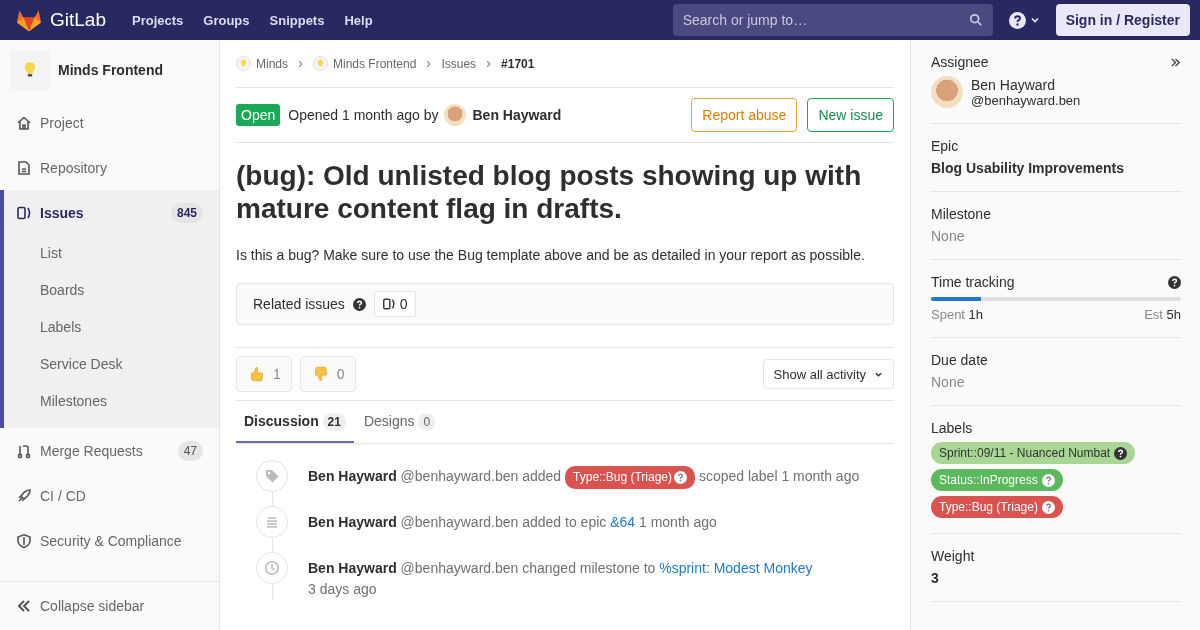 The height and width of the screenshot is (630, 1200). I want to click on sidebar-item: Issues 845, so click(109, 212).